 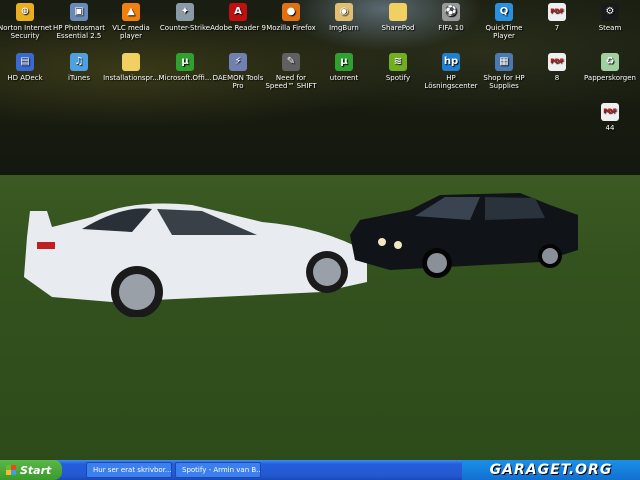 What do you see at coordinates (26, 32) in the screenshot?
I see `desktop-icon-label: Norton Internet Security` at bounding box center [26, 32].